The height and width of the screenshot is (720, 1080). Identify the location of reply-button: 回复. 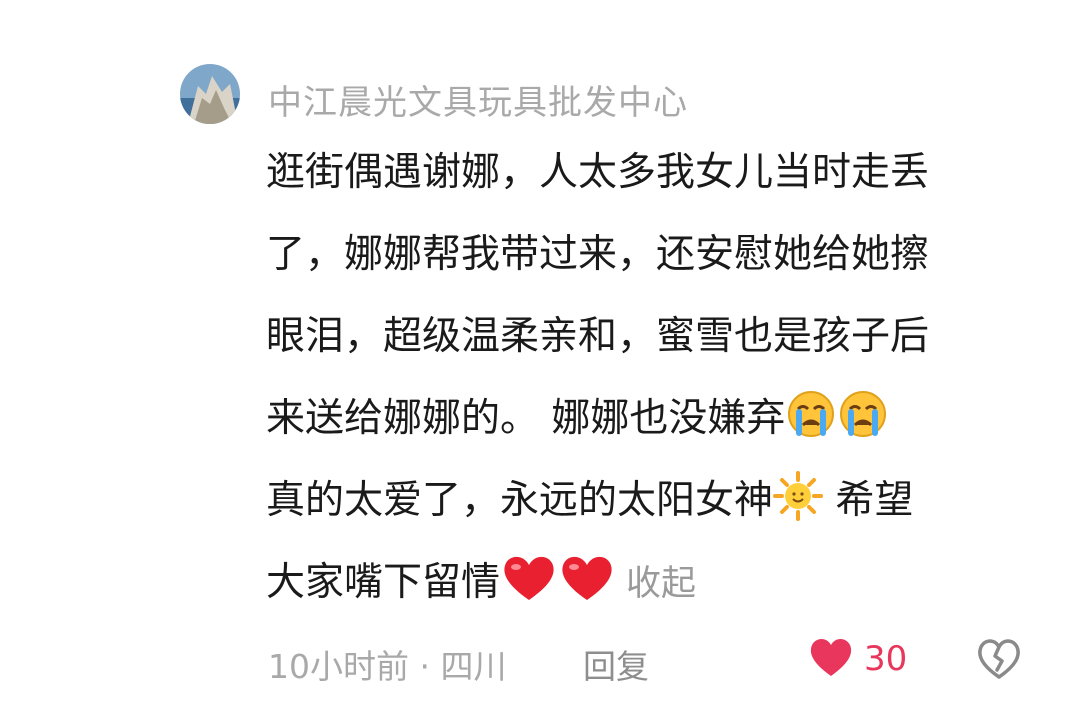
(616, 664).